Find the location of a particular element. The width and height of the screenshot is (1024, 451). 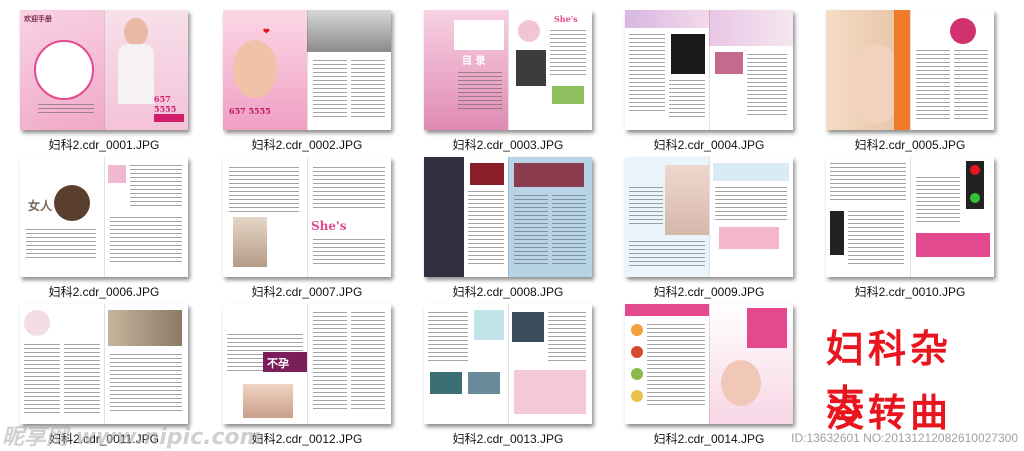

green-light-icon is located at coordinates (975, 198).